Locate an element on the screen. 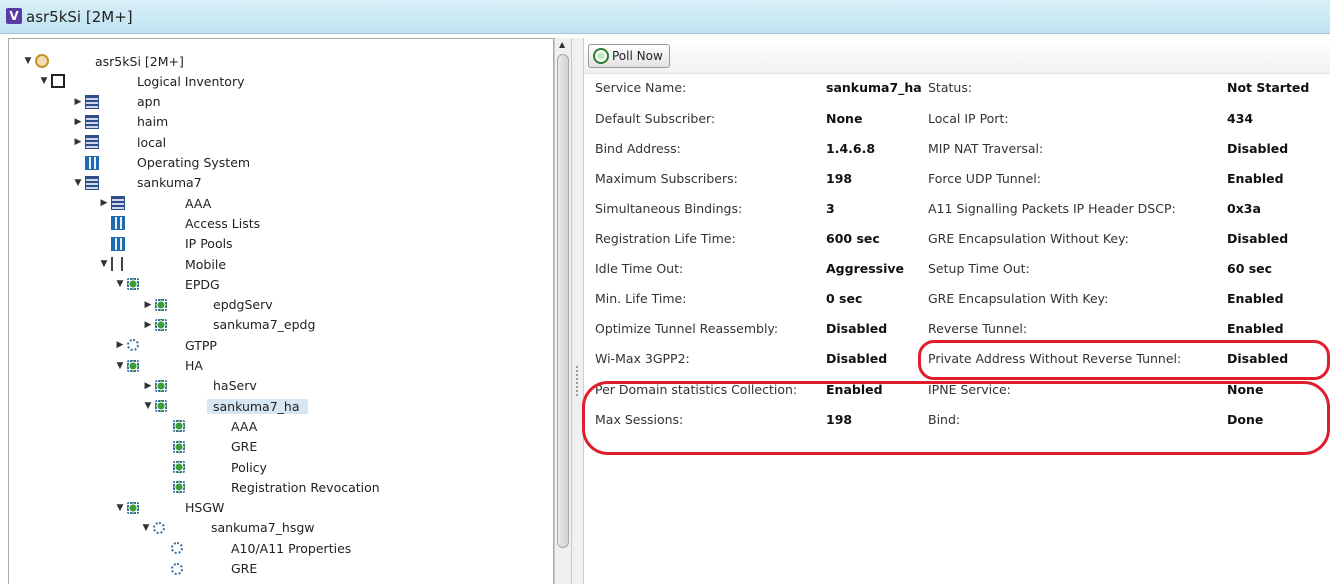 The height and width of the screenshot is (584, 1330). tree-scrollbar: ▲ is located at coordinates (563, 311).